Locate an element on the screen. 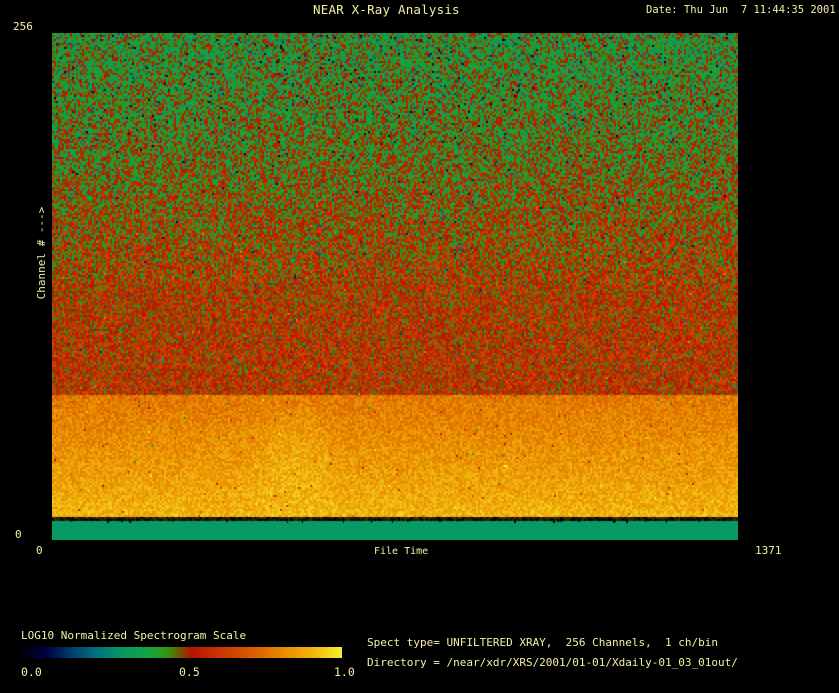 Image resolution: width=839 pixels, height=693 pixels. colorbar-title: LOG10 Normalized Spectrogram Scale is located at coordinates (134, 635).